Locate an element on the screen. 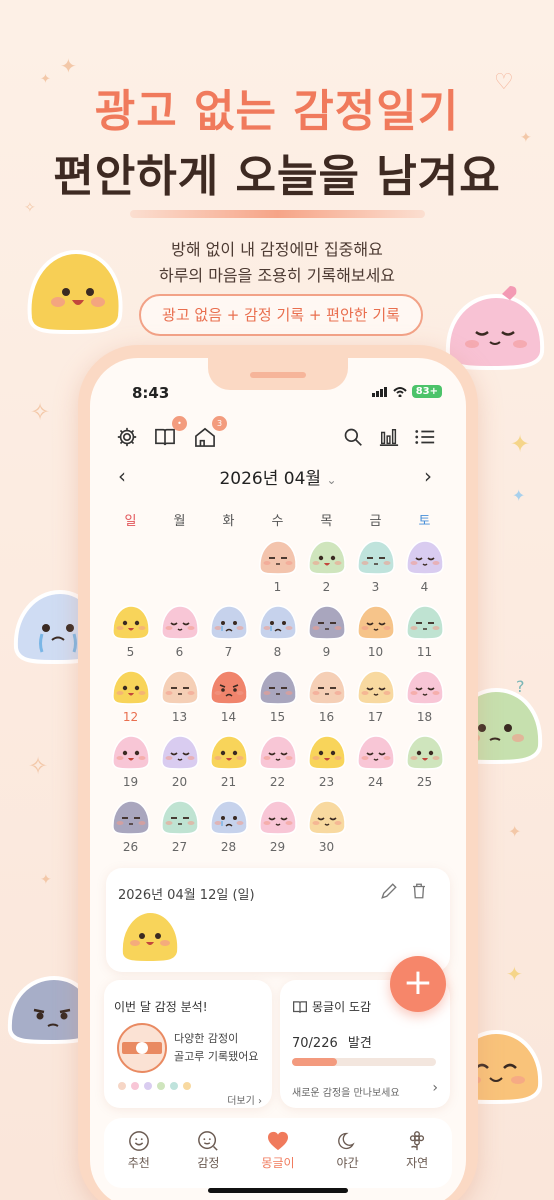 This screenshot has height=1200, width=554. next-month-button: › is located at coordinates (428, 476).